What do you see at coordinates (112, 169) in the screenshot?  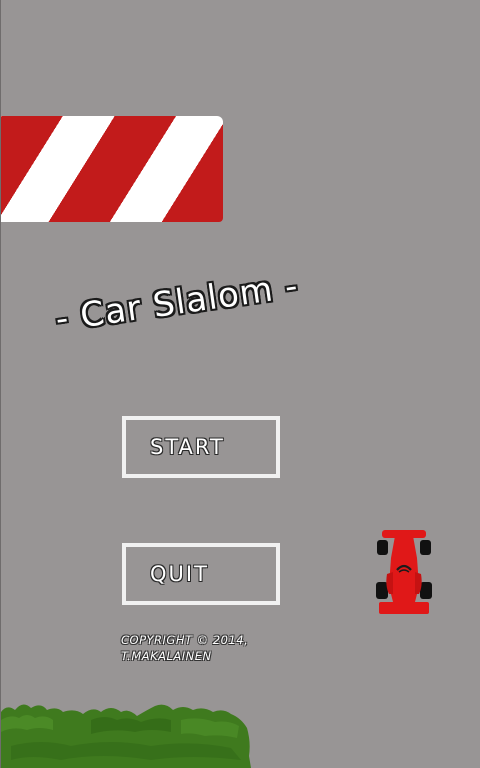 I see `striped-barrier-icon` at bounding box center [112, 169].